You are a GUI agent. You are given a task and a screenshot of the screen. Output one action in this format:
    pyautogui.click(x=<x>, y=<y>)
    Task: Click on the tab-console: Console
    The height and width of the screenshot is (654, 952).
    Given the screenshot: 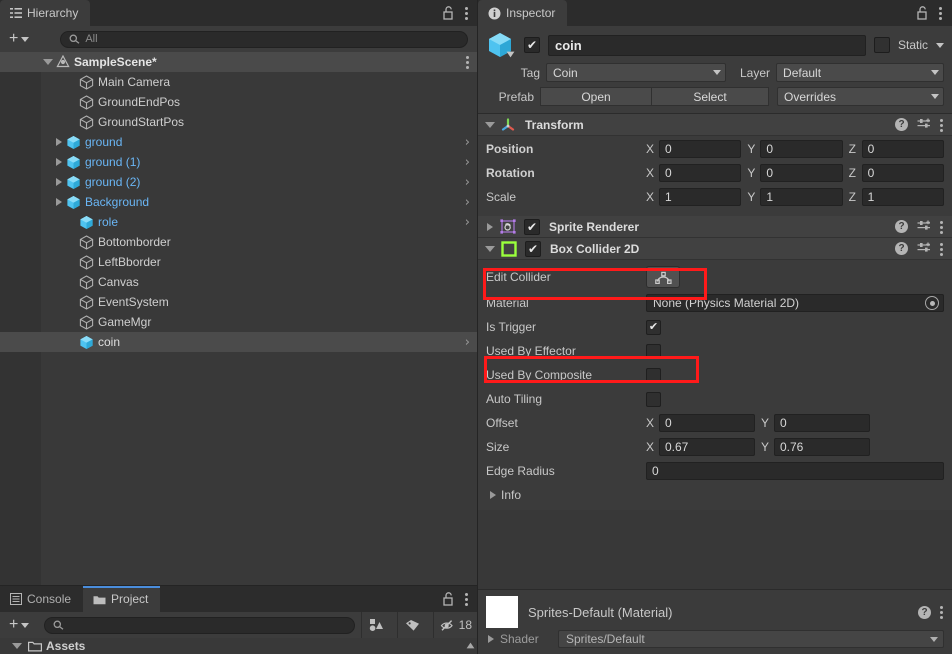 What is the action you would take?
    pyautogui.click(x=42, y=599)
    